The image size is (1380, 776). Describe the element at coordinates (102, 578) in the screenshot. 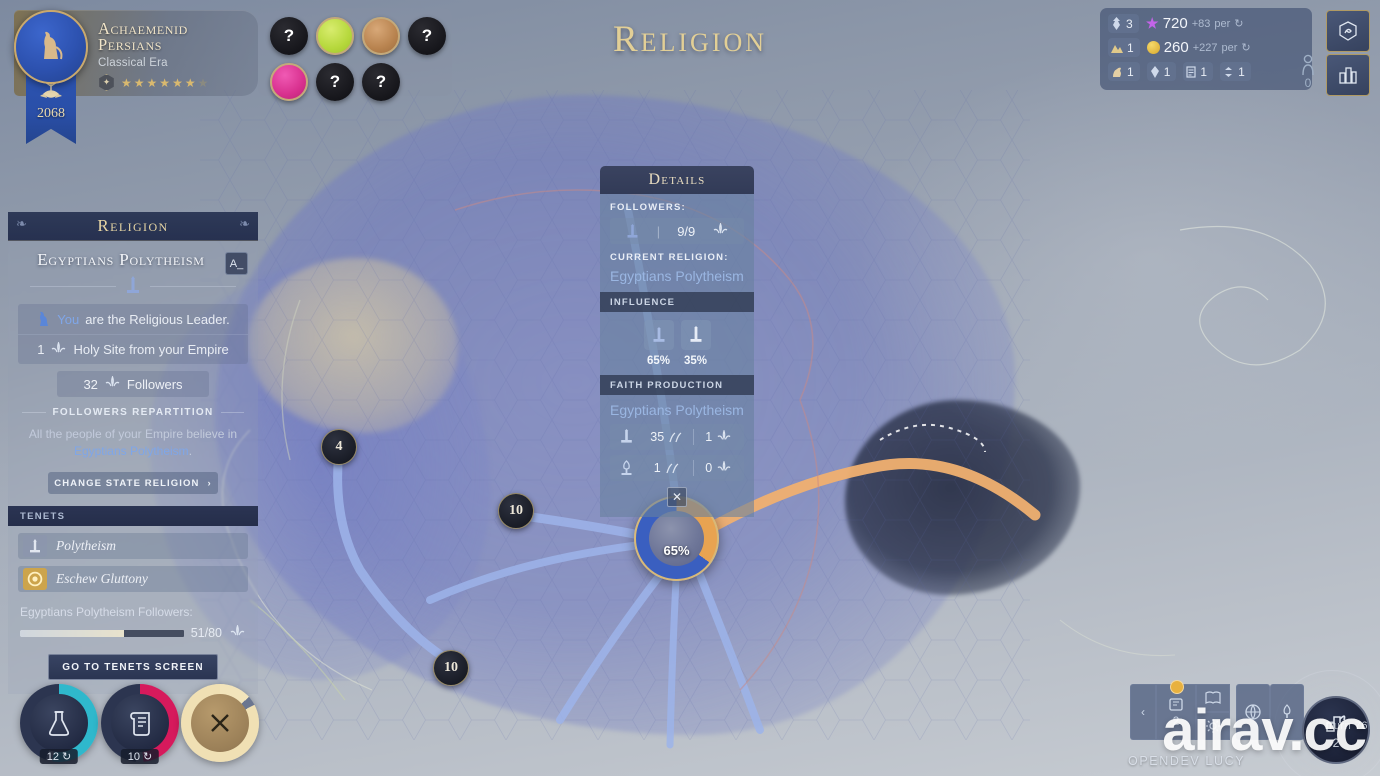

I see `tenet-name: Eschew Gluttony` at that location.